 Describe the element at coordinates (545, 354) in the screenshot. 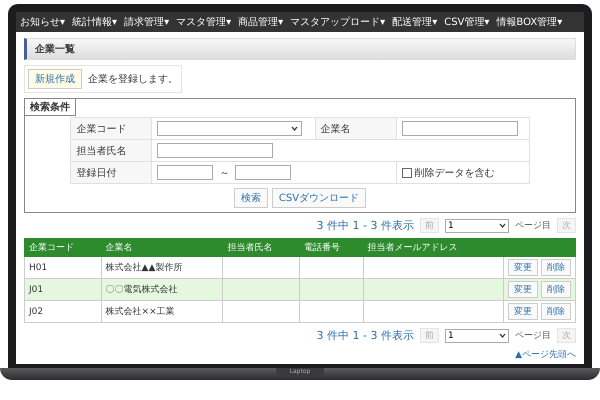

I see `page-top-link: ▲ページ先頭へ` at that location.